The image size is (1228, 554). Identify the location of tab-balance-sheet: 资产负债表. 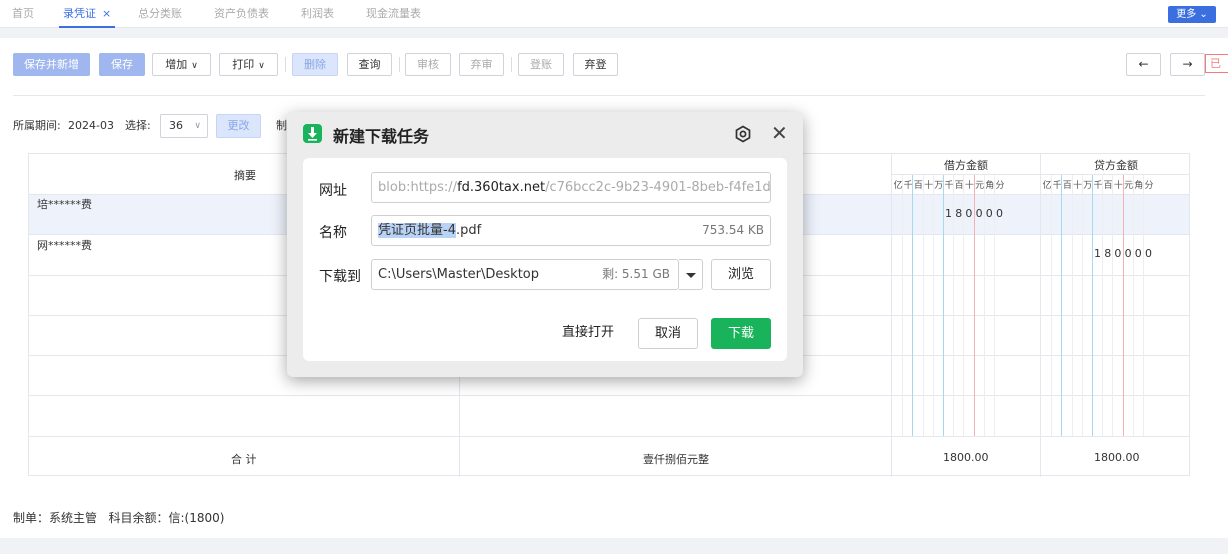
(241, 14).